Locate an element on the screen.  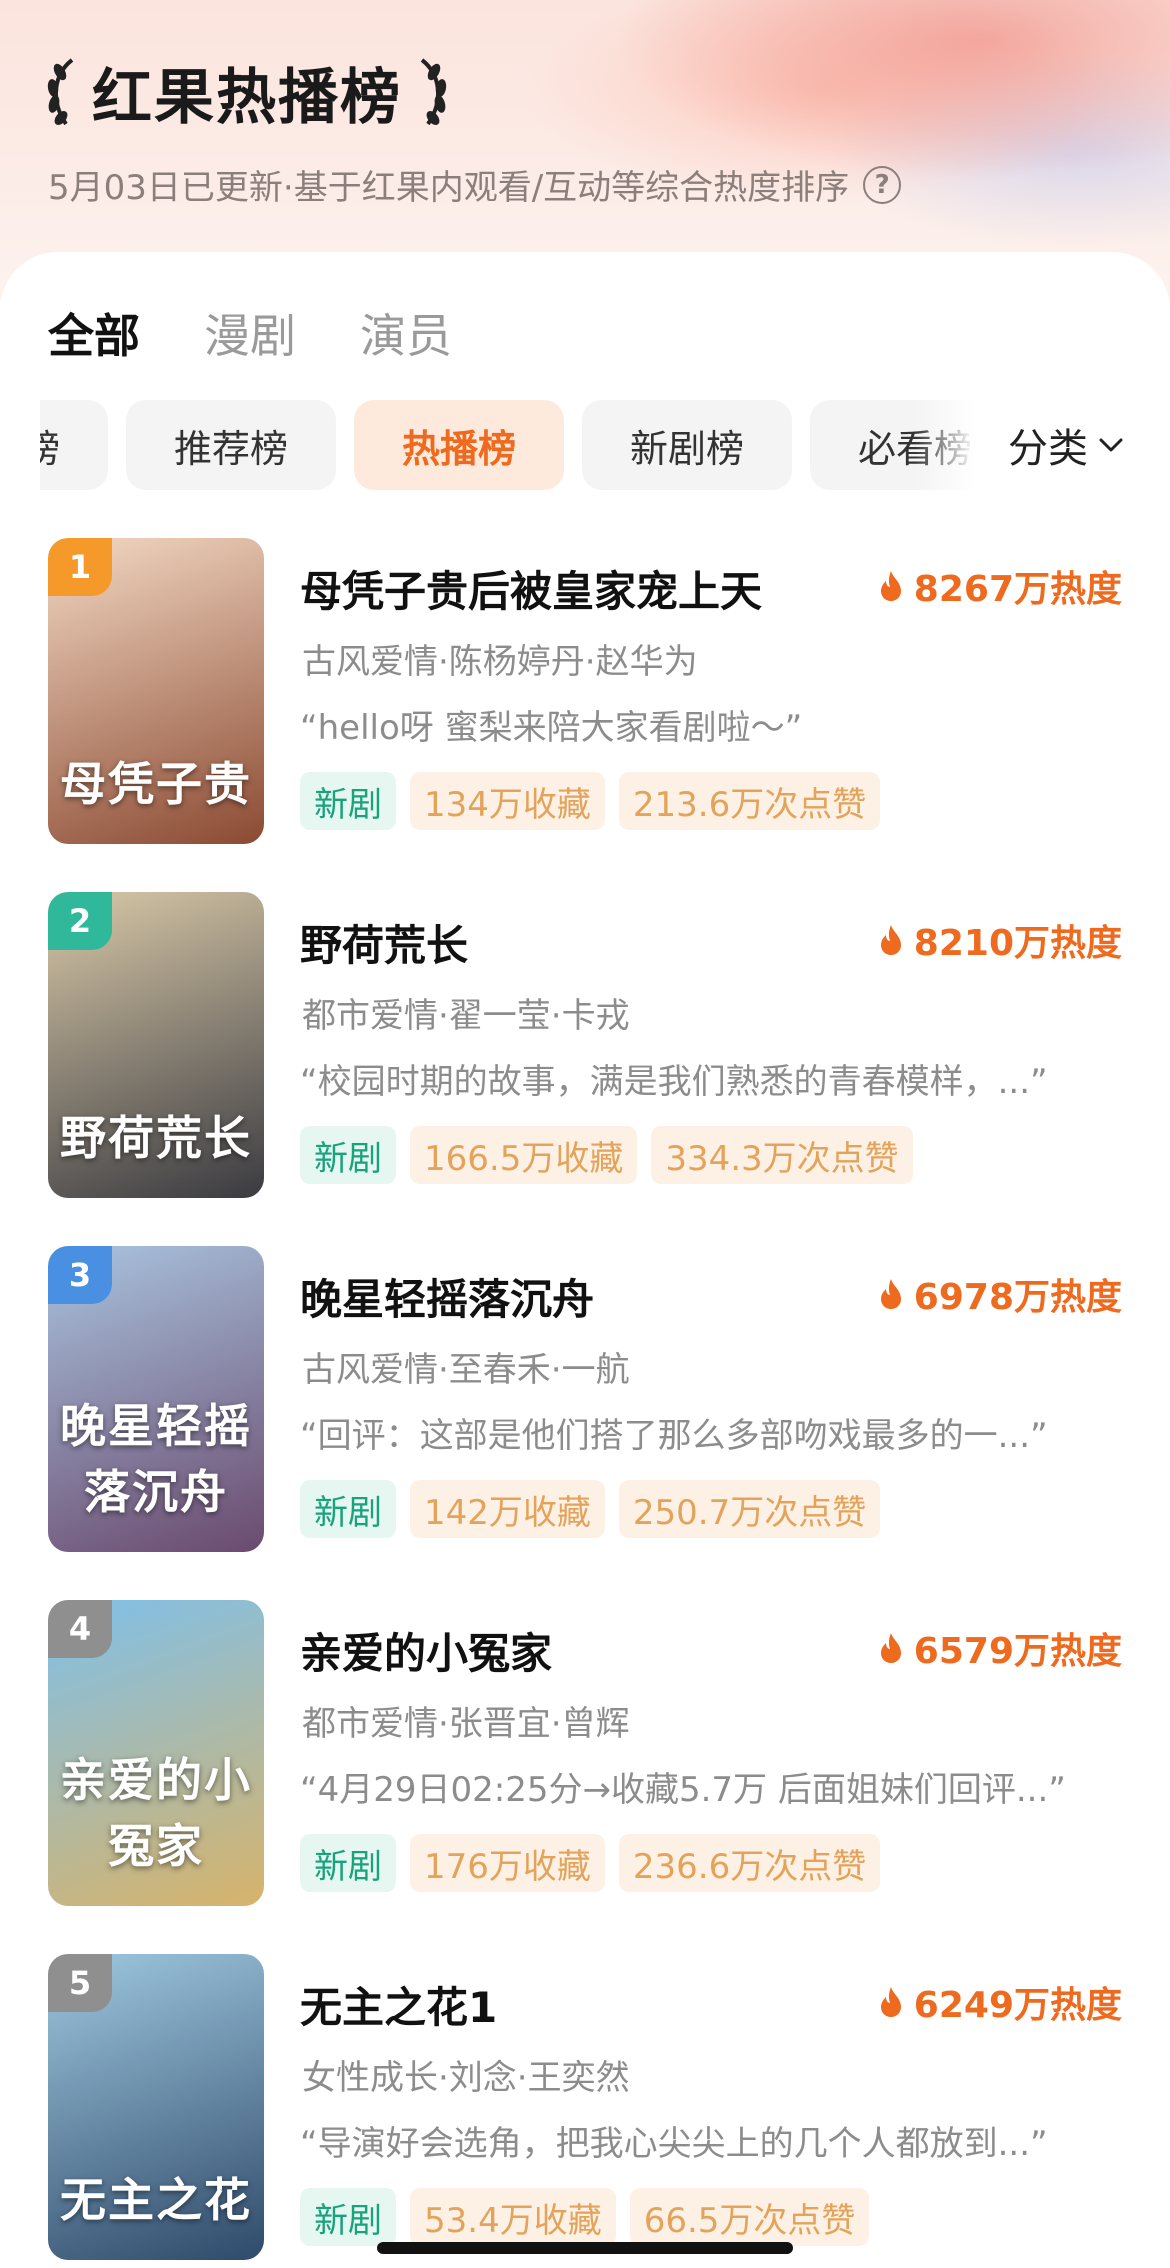
drama-review-quote: “导演好会选角，把我心尖尖上的几个人都放到...” is located at coordinates (674, 2144).